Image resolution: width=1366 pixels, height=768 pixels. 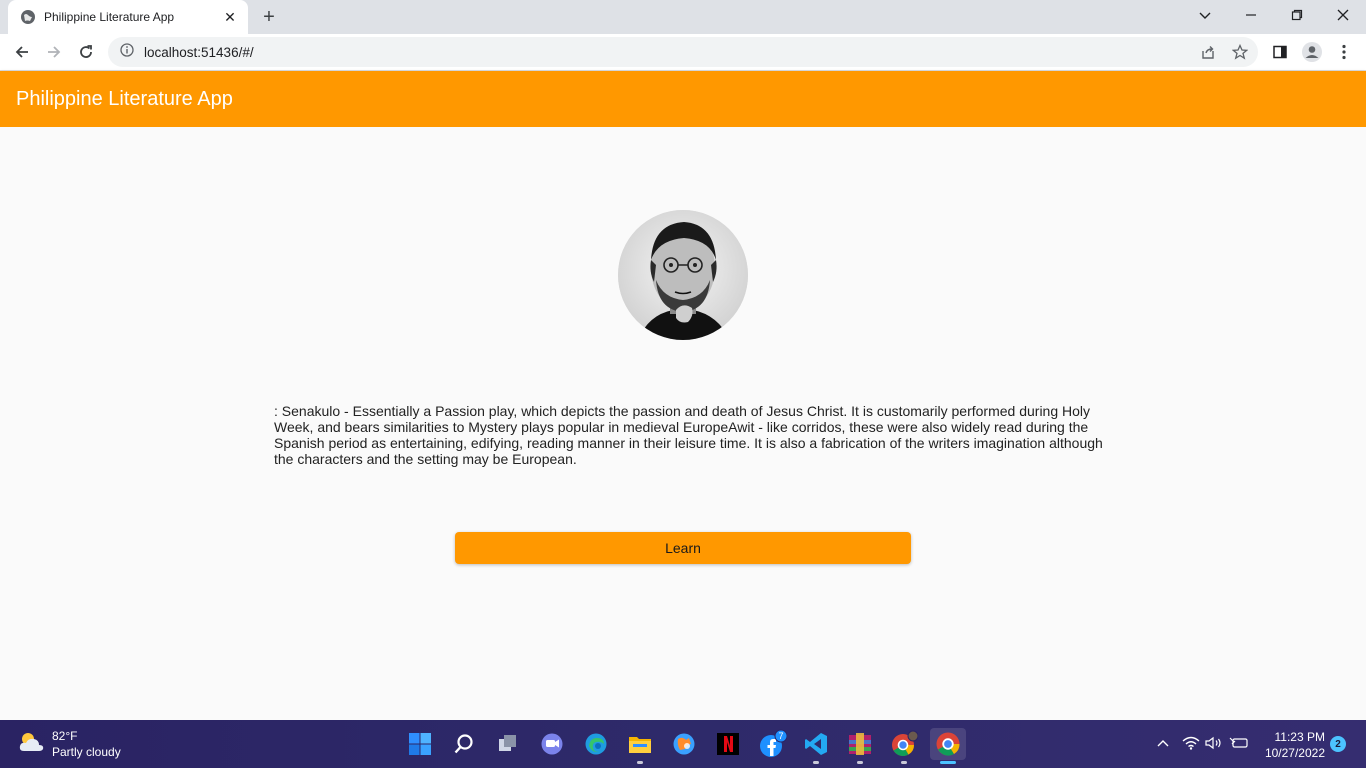 What do you see at coordinates (904, 746) in the screenshot?
I see `chrome-profile-icon` at bounding box center [904, 746].